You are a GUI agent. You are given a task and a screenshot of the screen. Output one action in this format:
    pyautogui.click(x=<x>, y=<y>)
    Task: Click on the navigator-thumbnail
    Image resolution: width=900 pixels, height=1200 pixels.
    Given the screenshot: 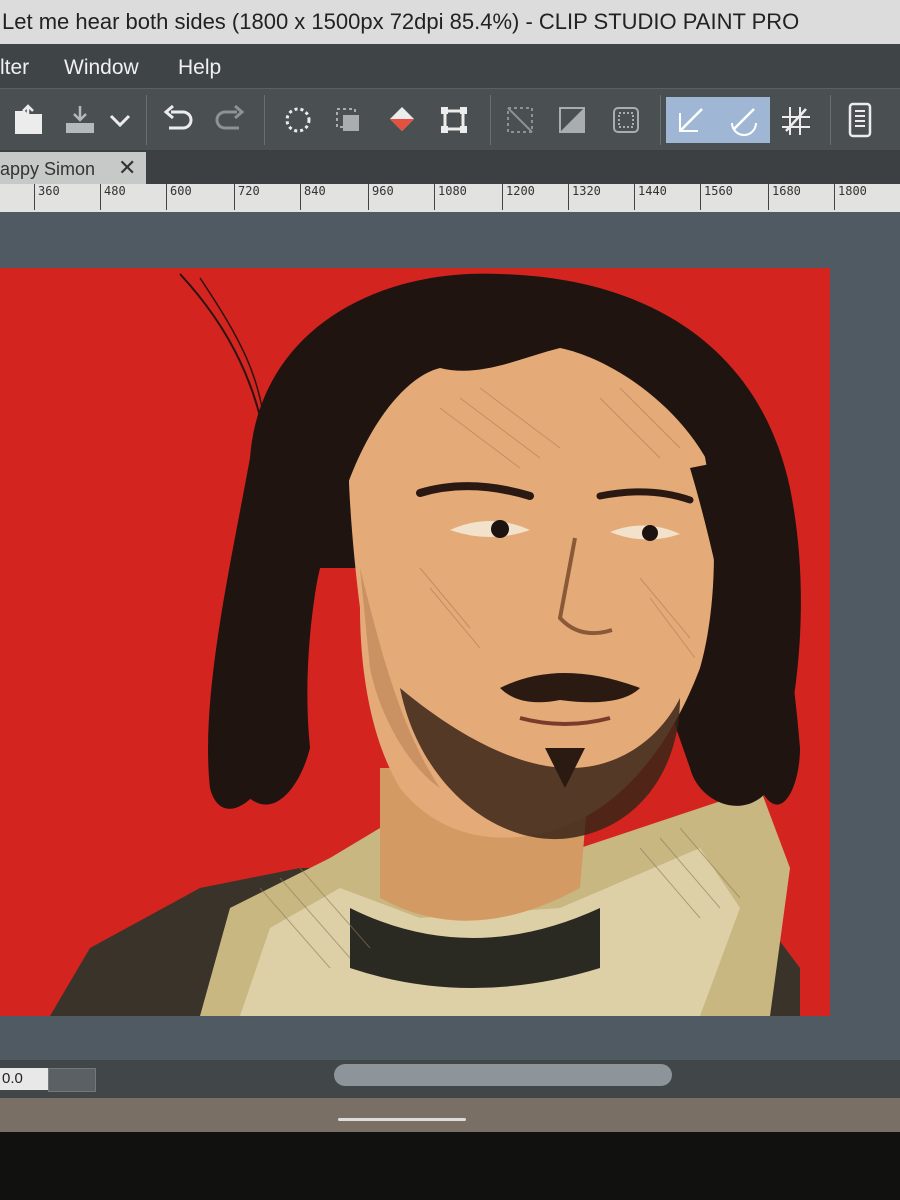 What is the action you would take?
    pyautogui.click(x=72, y=1080)
    